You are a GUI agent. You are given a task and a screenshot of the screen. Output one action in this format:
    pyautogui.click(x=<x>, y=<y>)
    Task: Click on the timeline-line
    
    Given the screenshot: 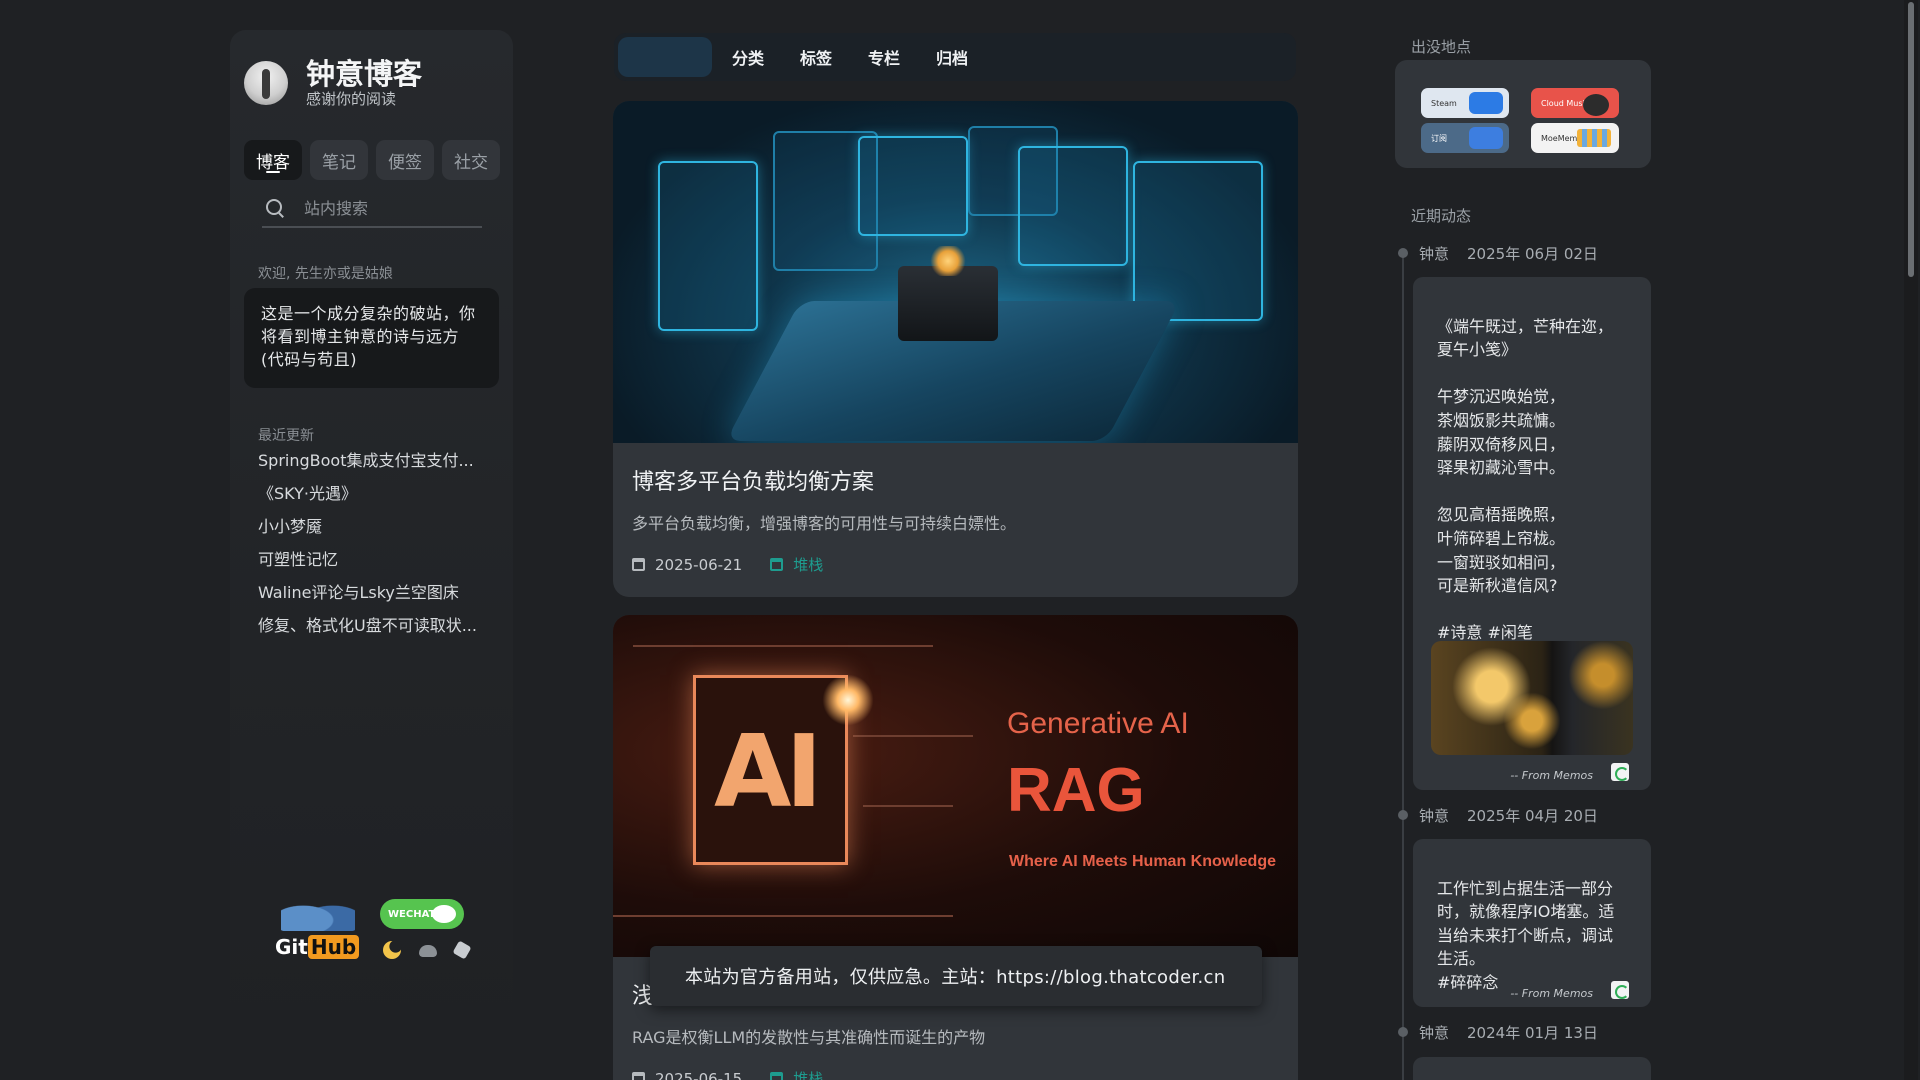 What is the action you would take?
    pyautogui.click(x=1403, y=665)
    